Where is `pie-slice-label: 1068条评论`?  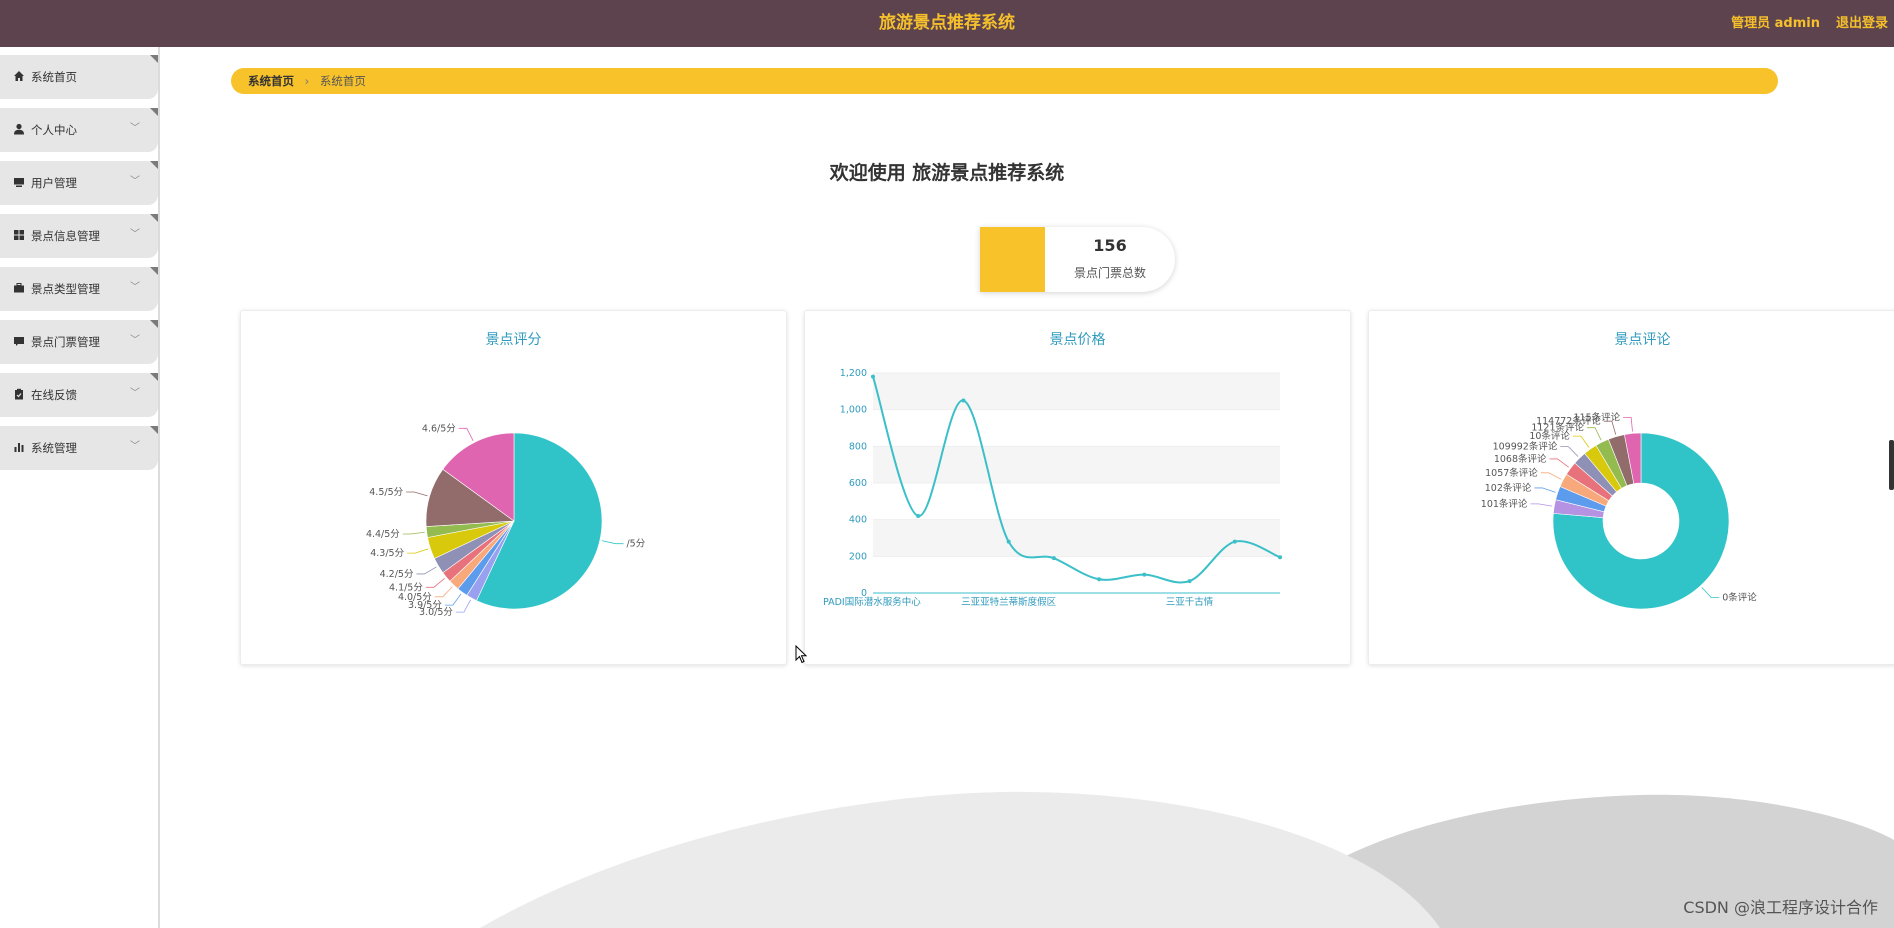
pie-slice-label: 1068条评论 is located at coordinates (1520, 459).